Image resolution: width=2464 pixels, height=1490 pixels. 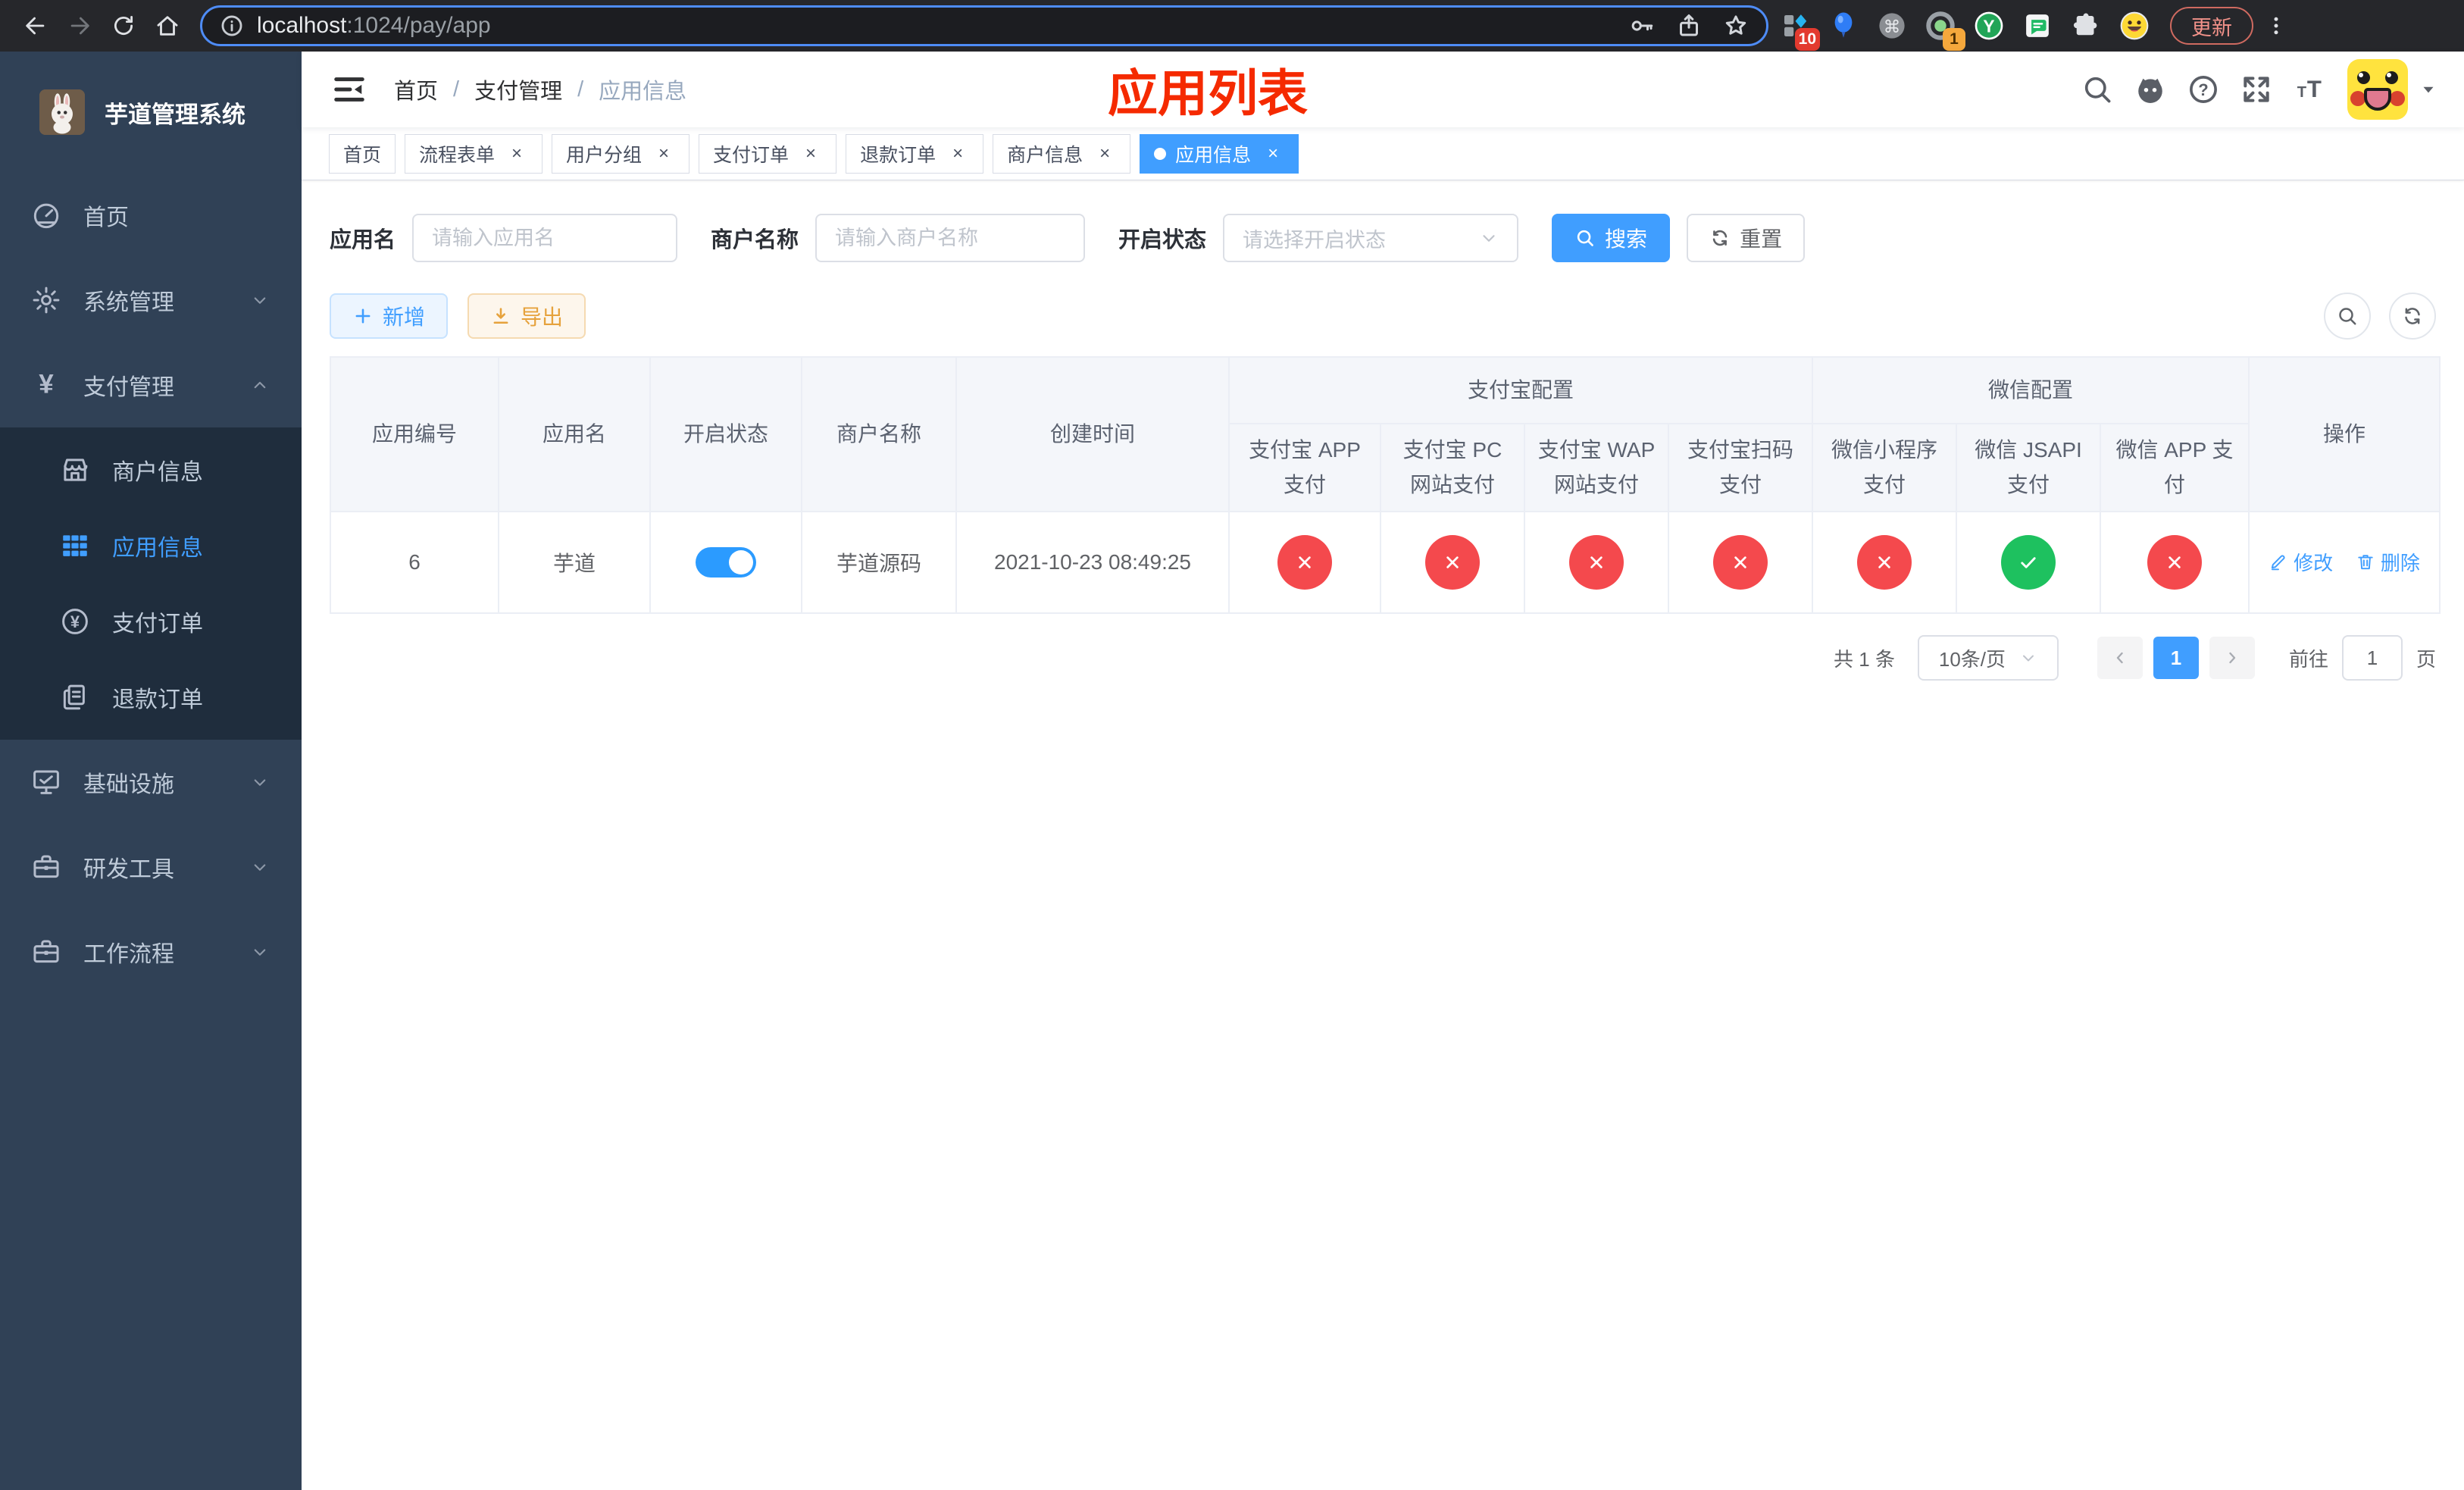 I want to click on tab-refund-order: 退款订单 ×, so click(x=915, y=153).